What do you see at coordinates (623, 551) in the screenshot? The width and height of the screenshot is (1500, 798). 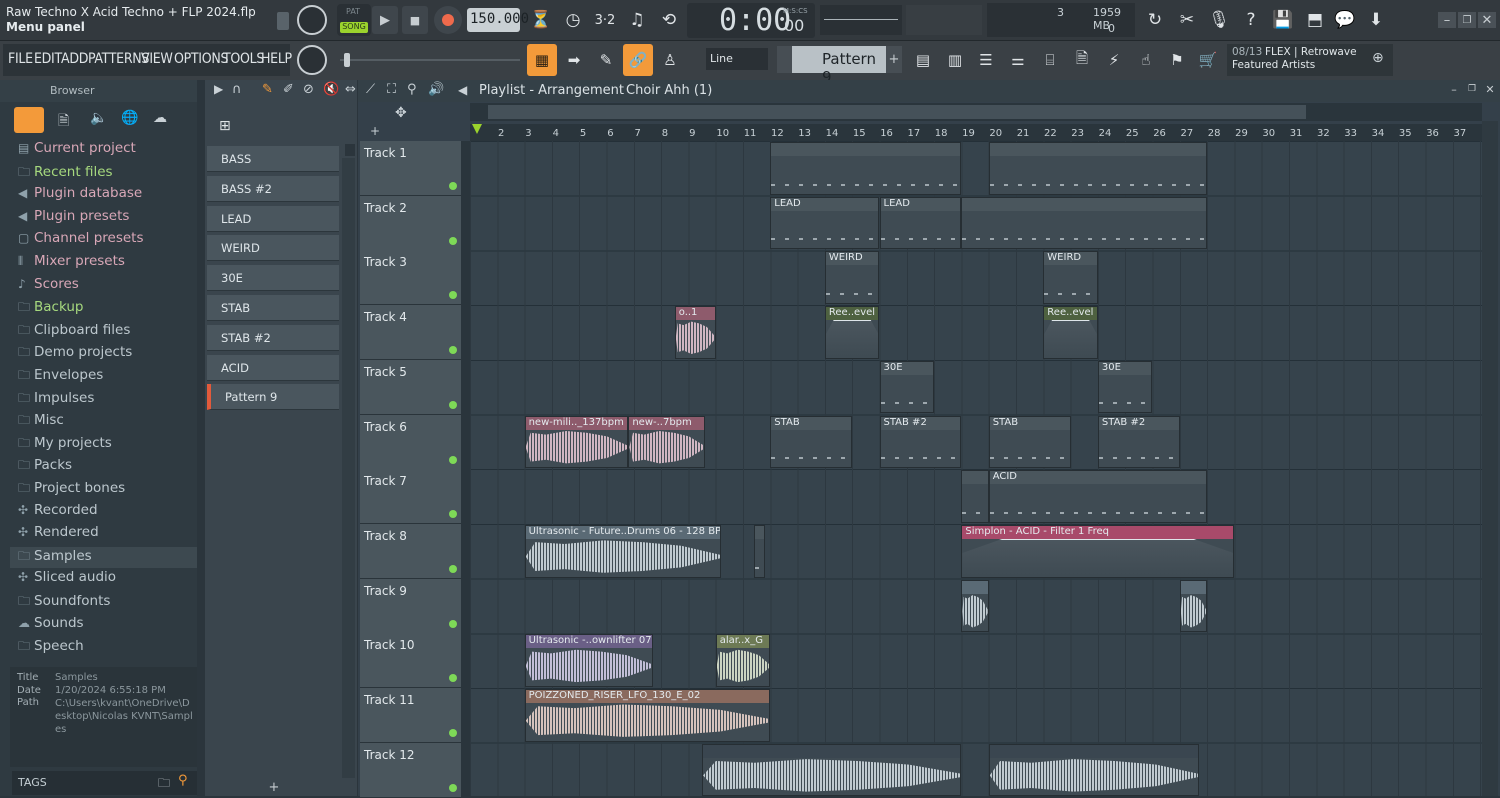 I see `audio-clip: Ultrasonic - Future..Drums 06 - 128 BPM` at bounding box center [623, 551].